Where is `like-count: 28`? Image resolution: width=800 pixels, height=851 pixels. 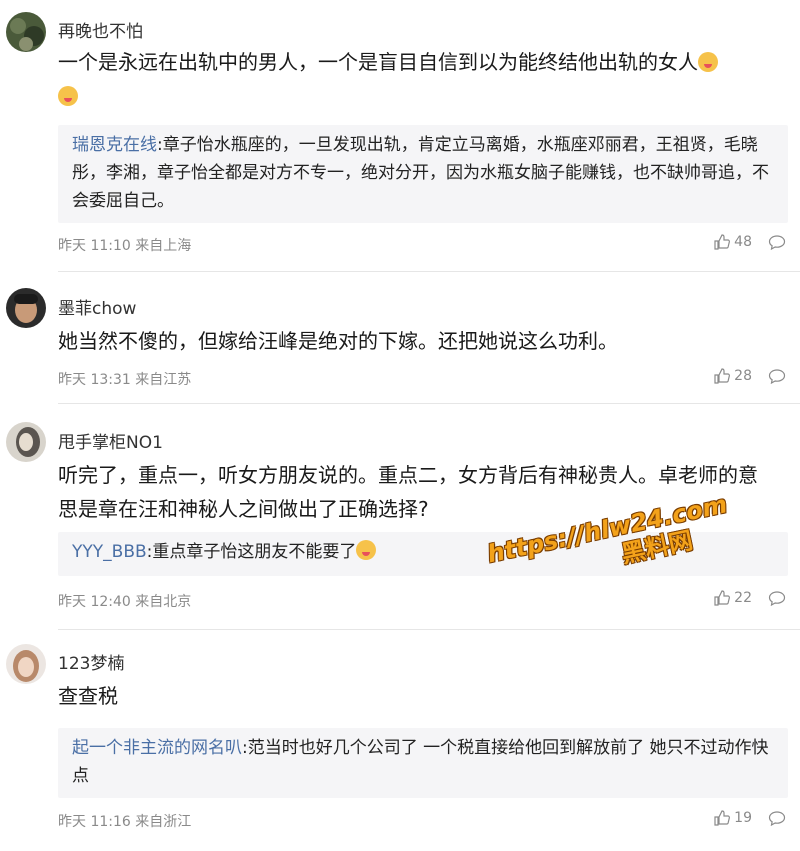 like-count: 28 is located at coordinates (743, 376).